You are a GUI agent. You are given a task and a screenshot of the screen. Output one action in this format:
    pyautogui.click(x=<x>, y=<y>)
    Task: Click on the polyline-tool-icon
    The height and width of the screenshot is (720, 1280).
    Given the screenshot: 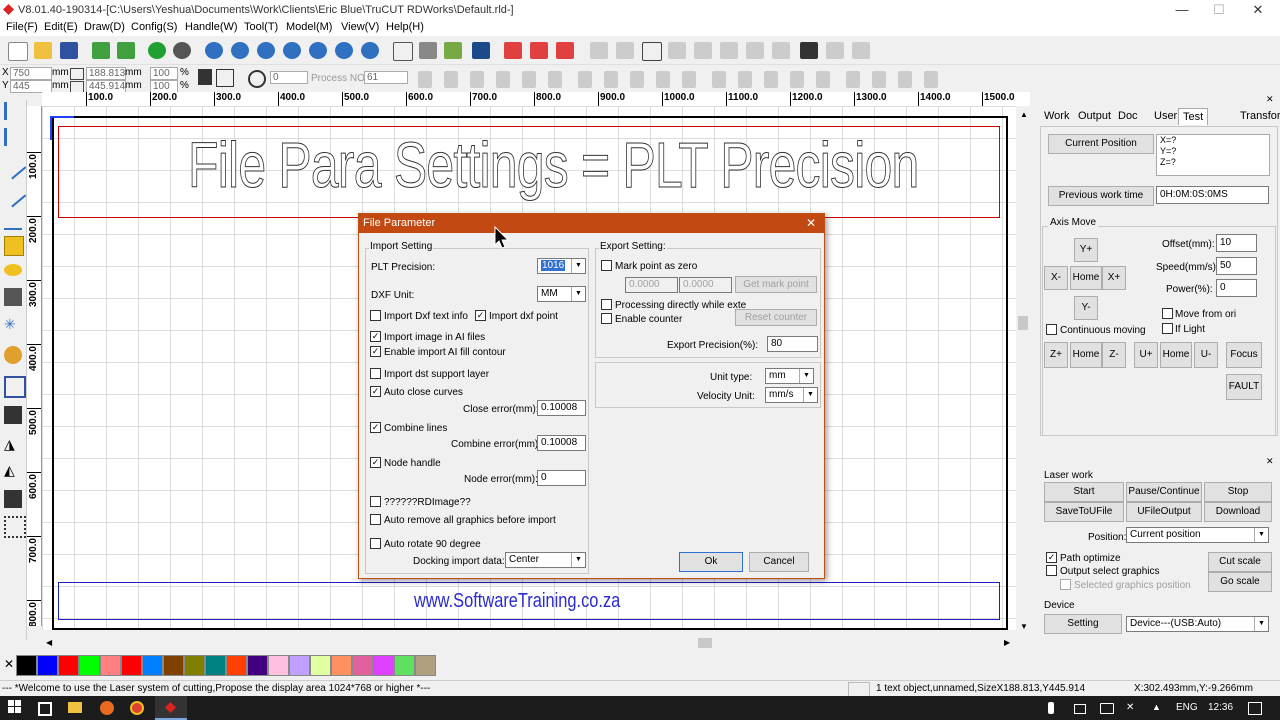 What is the action you would take?
    pyautogui.click(x=13, y=194)
    